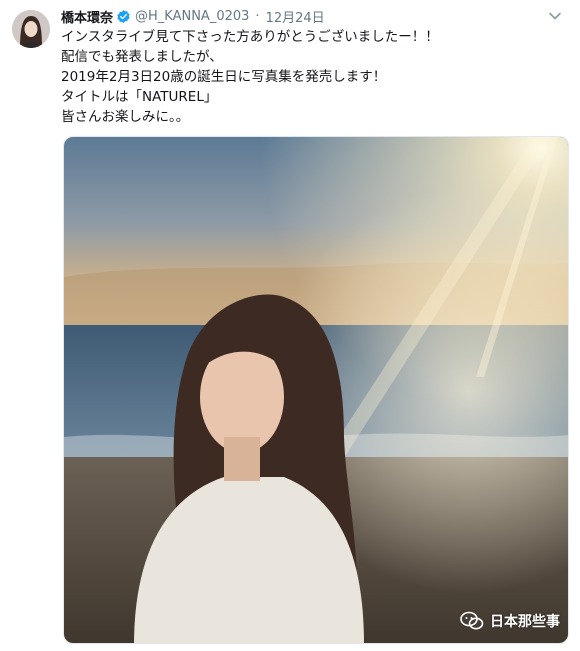  What do you see at coordinates (555, 16) in the screenshot?
I see `chevron-down-icon` at bounding box center [555, 16].